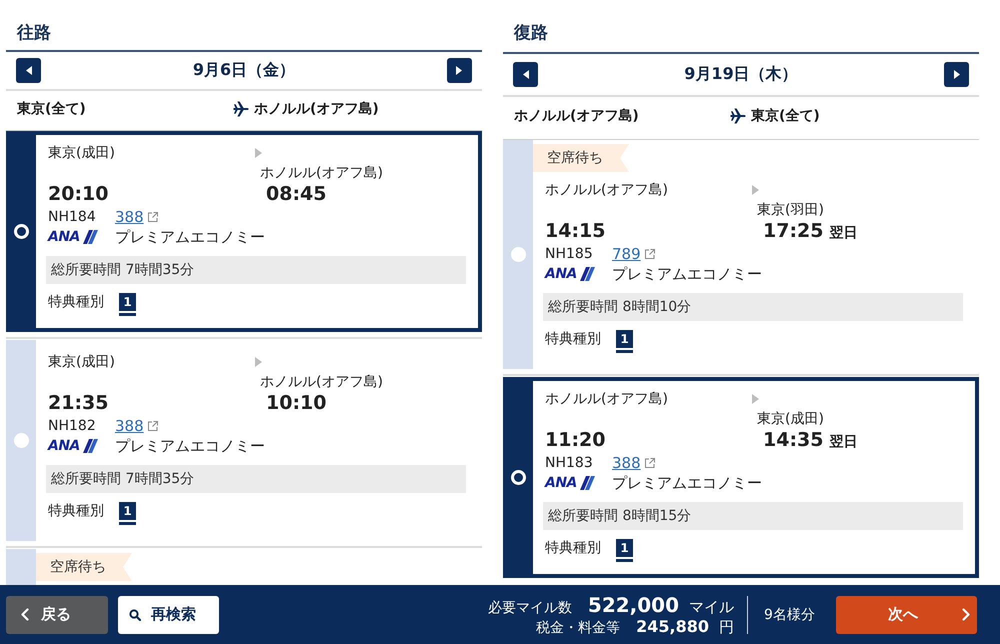 The image size is (1000, 644). What do you see at coordinates (296, 193) in the screenshot?
I see `arrival-time: 08:45` at bounding box center [296, 193].